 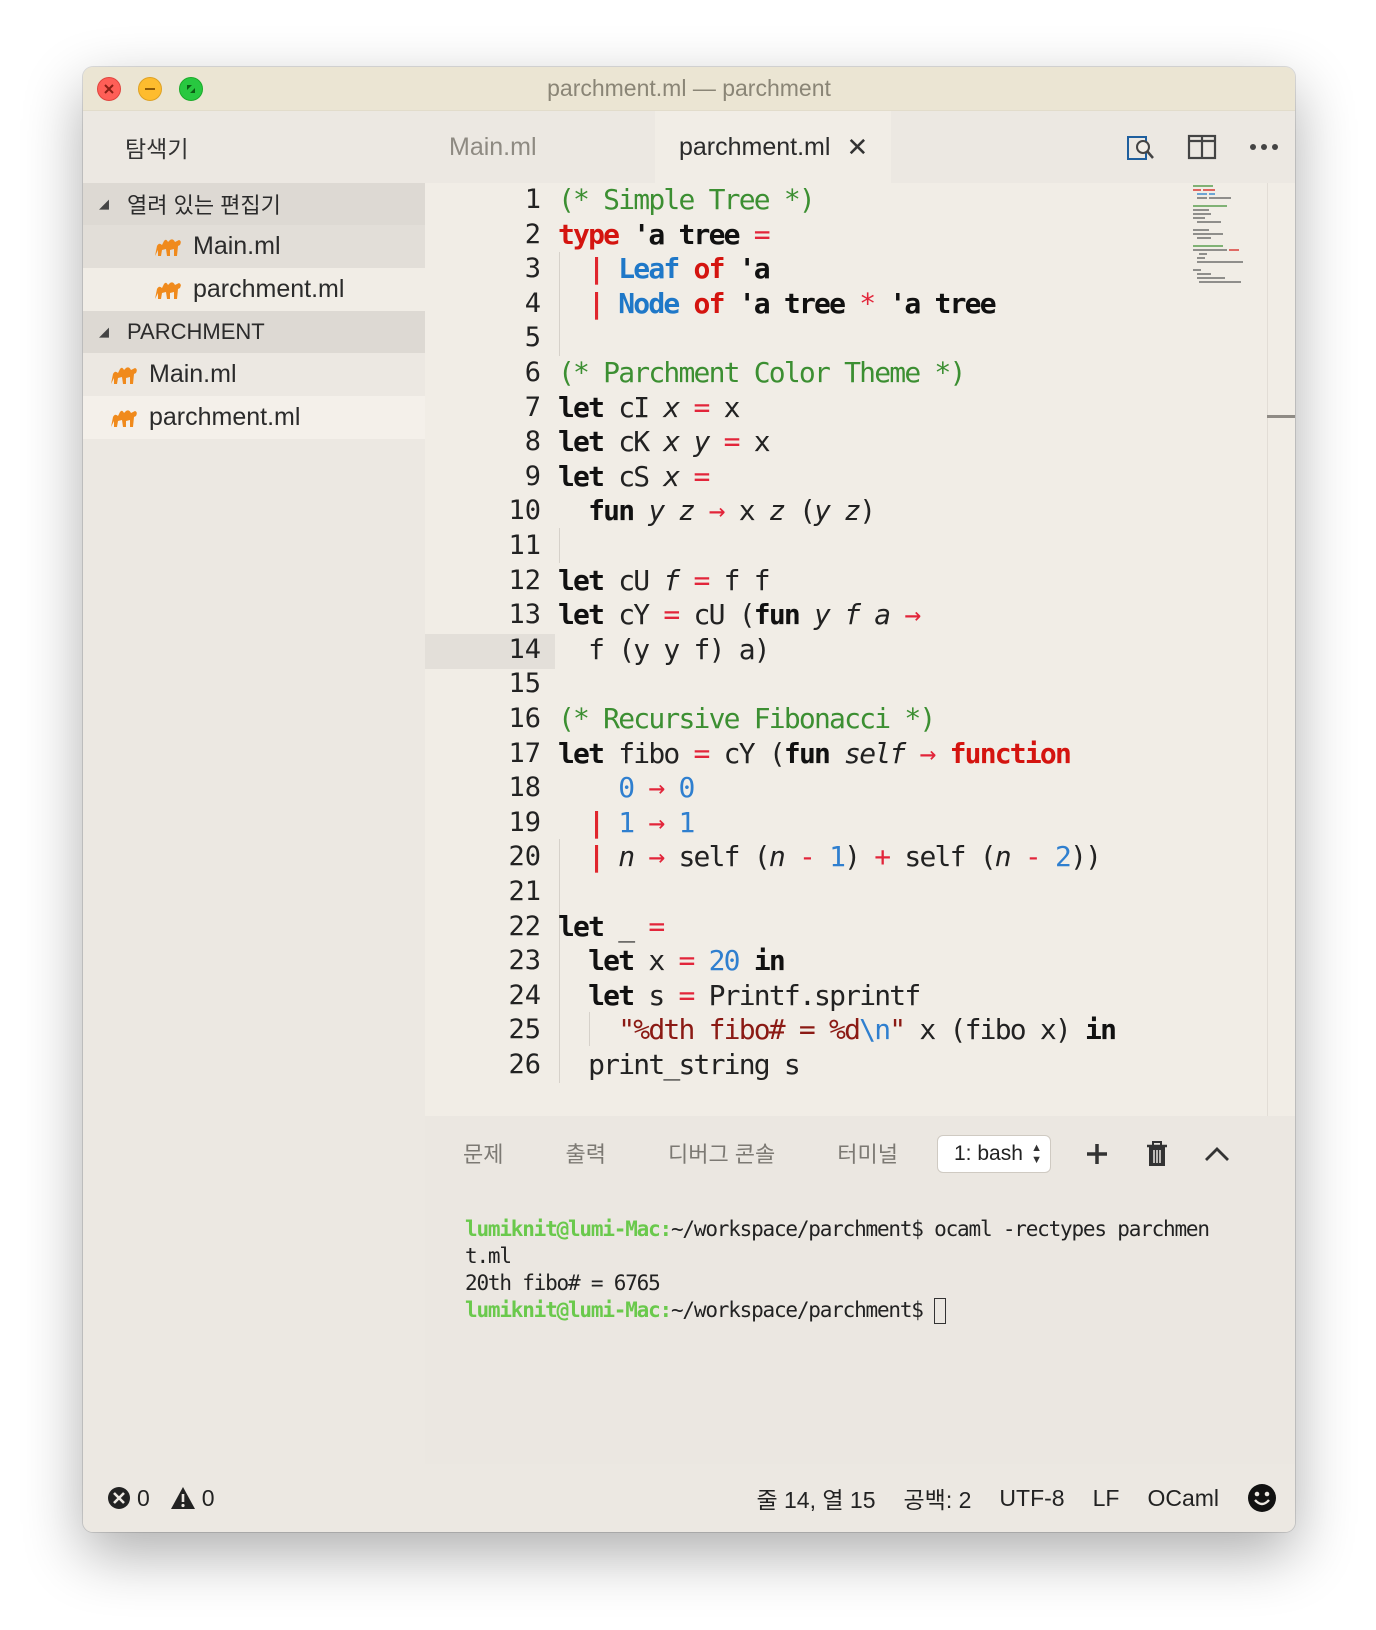 I want to click on code-line: (* Simple Tree *), so click(x=687, y=200).